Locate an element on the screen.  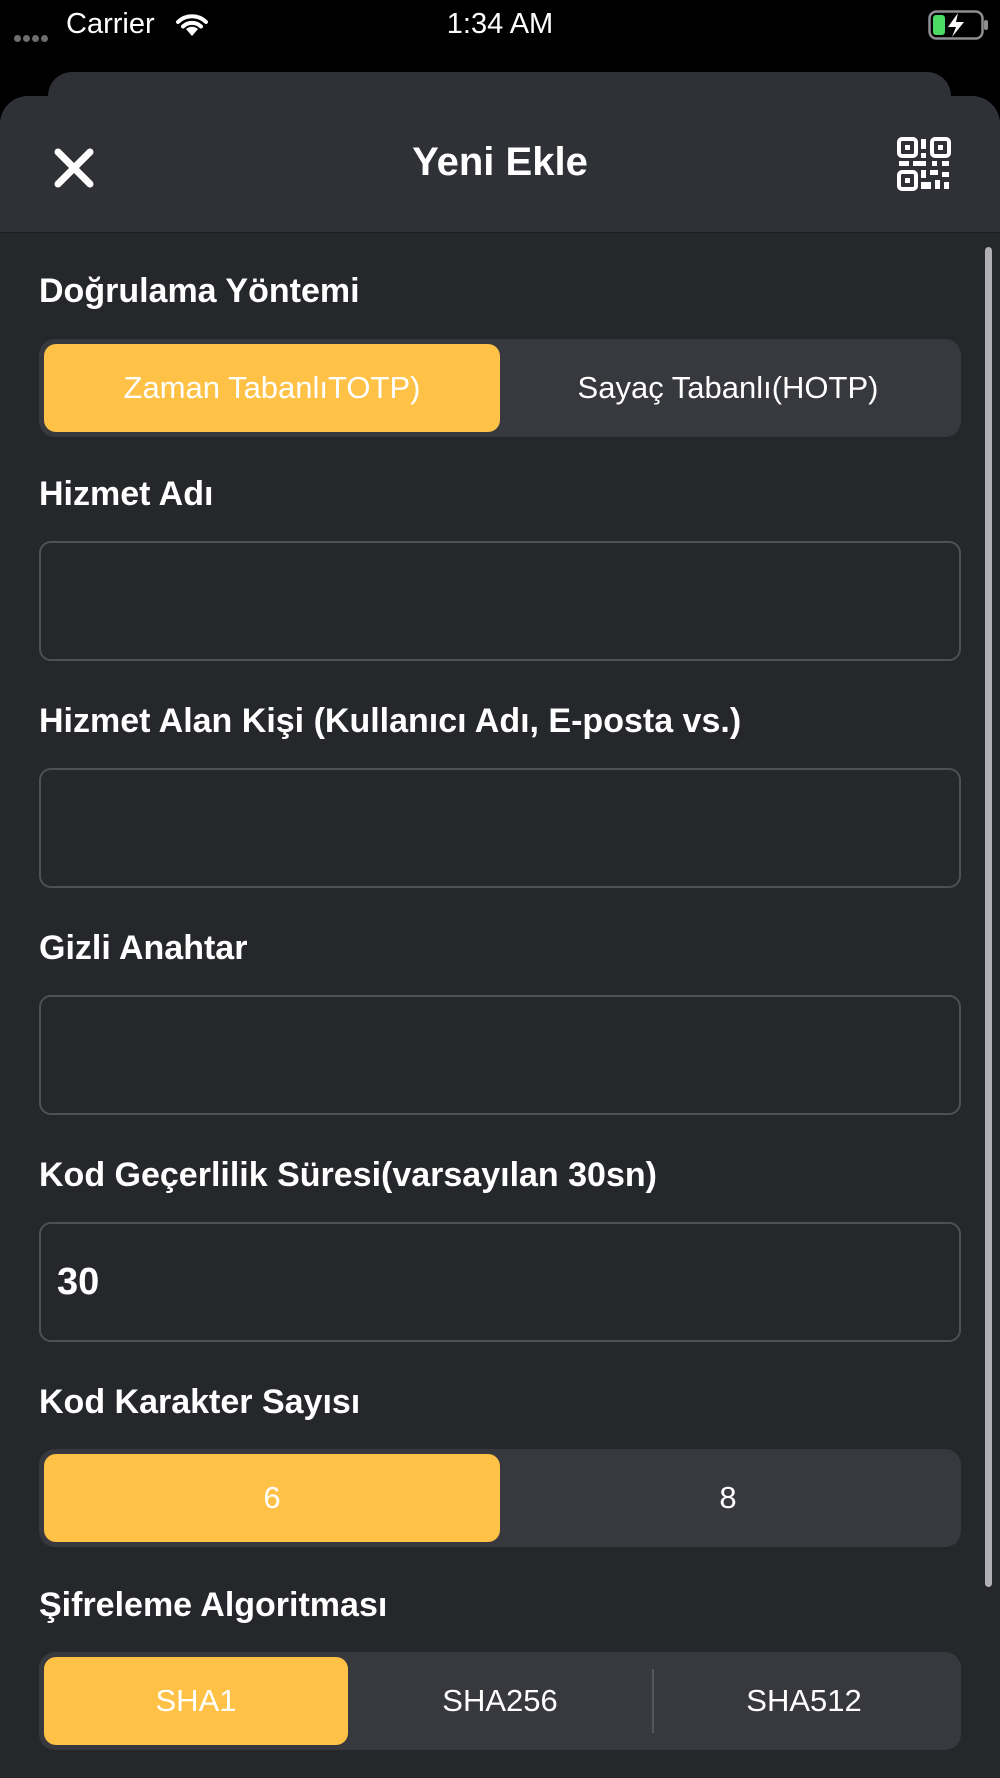
page-title: Yeni Ekle is located at coordinates (500, 162).